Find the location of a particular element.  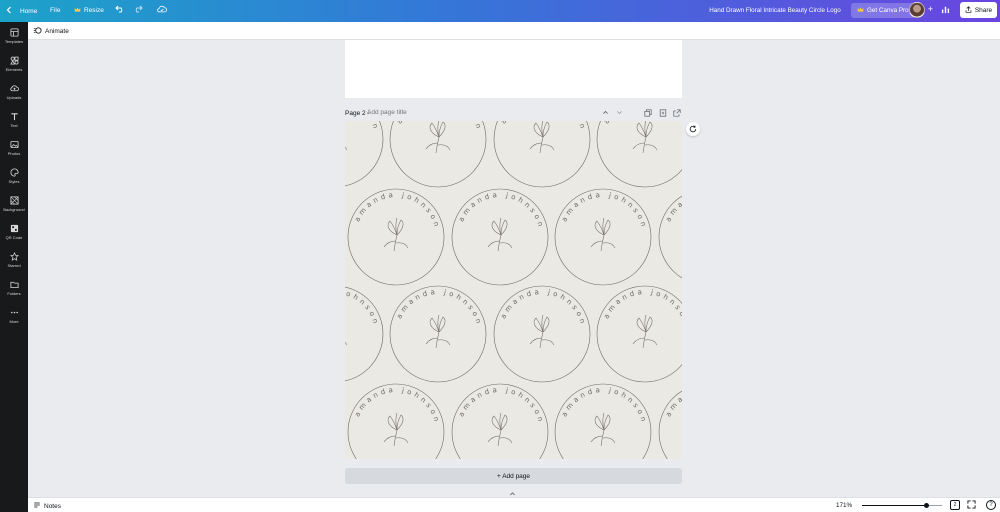

sidebar-item-folders: Folders is located at coordinates (14, 293).